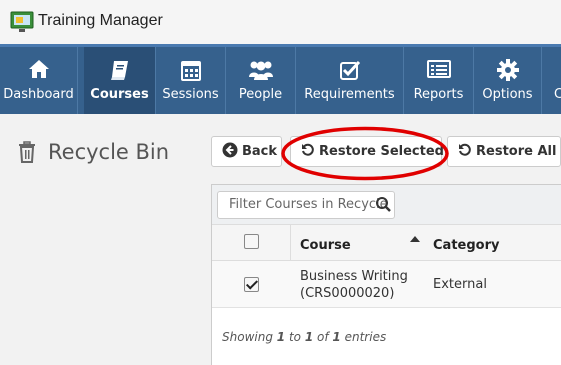 This screenshot has height=365, width=561. I want to click on row-checkbox, so click(251, 284).